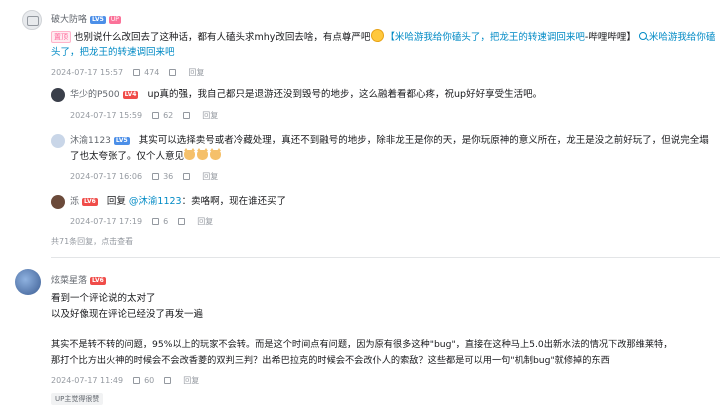 The width and height of the screenshot is (720, 410). I want to click on emoji-icon, so click(378, 35).